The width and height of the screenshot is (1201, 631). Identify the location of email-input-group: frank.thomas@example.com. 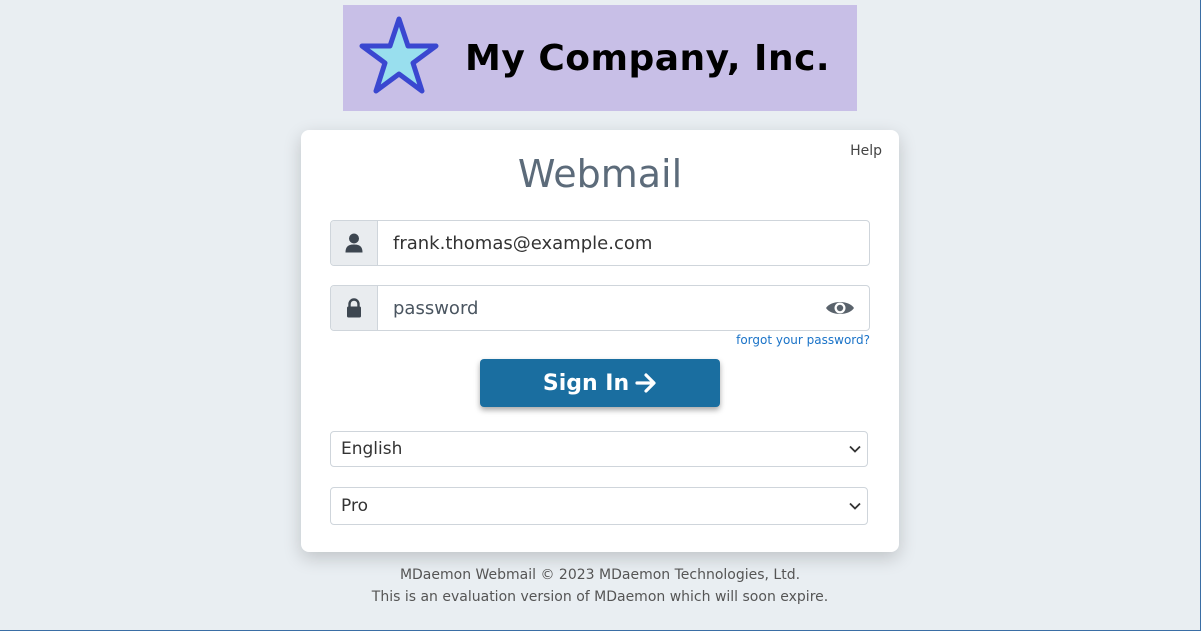
(600, 243).